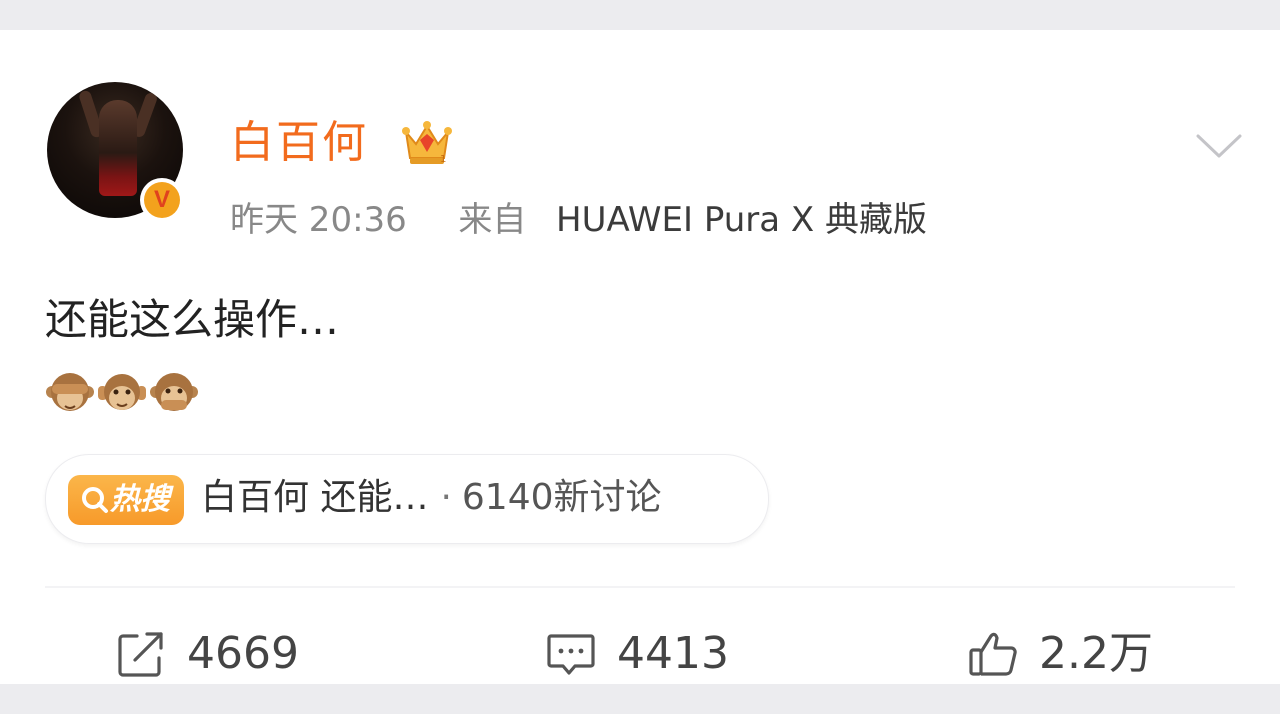 This screenshot has height=714, width=1280. I want to click on svg-text: 1, so click(443, 159).